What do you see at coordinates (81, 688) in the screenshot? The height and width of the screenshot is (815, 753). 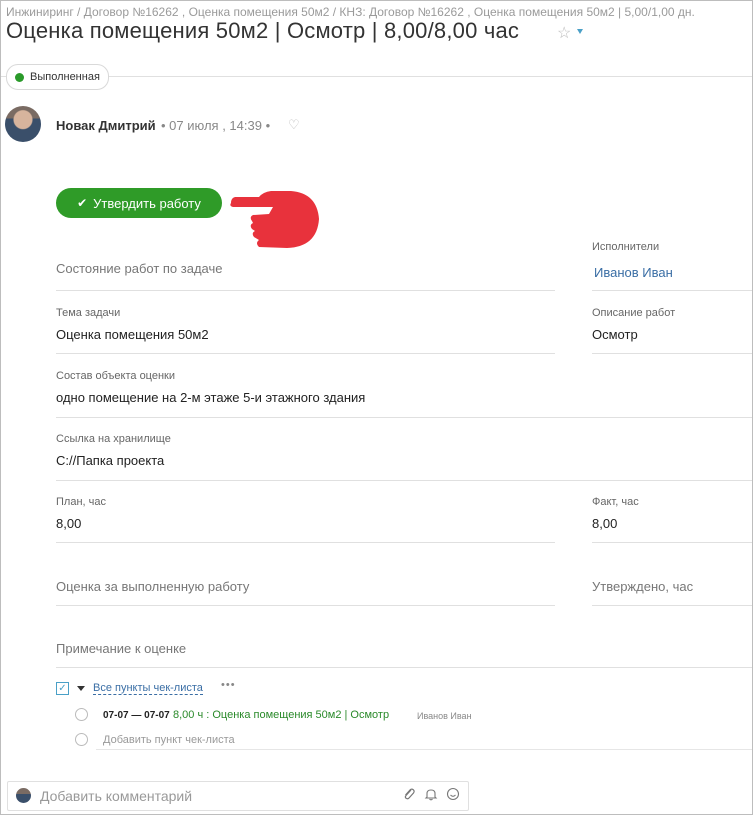 I see `caret-down-icon` at bounding box center [81, 688].